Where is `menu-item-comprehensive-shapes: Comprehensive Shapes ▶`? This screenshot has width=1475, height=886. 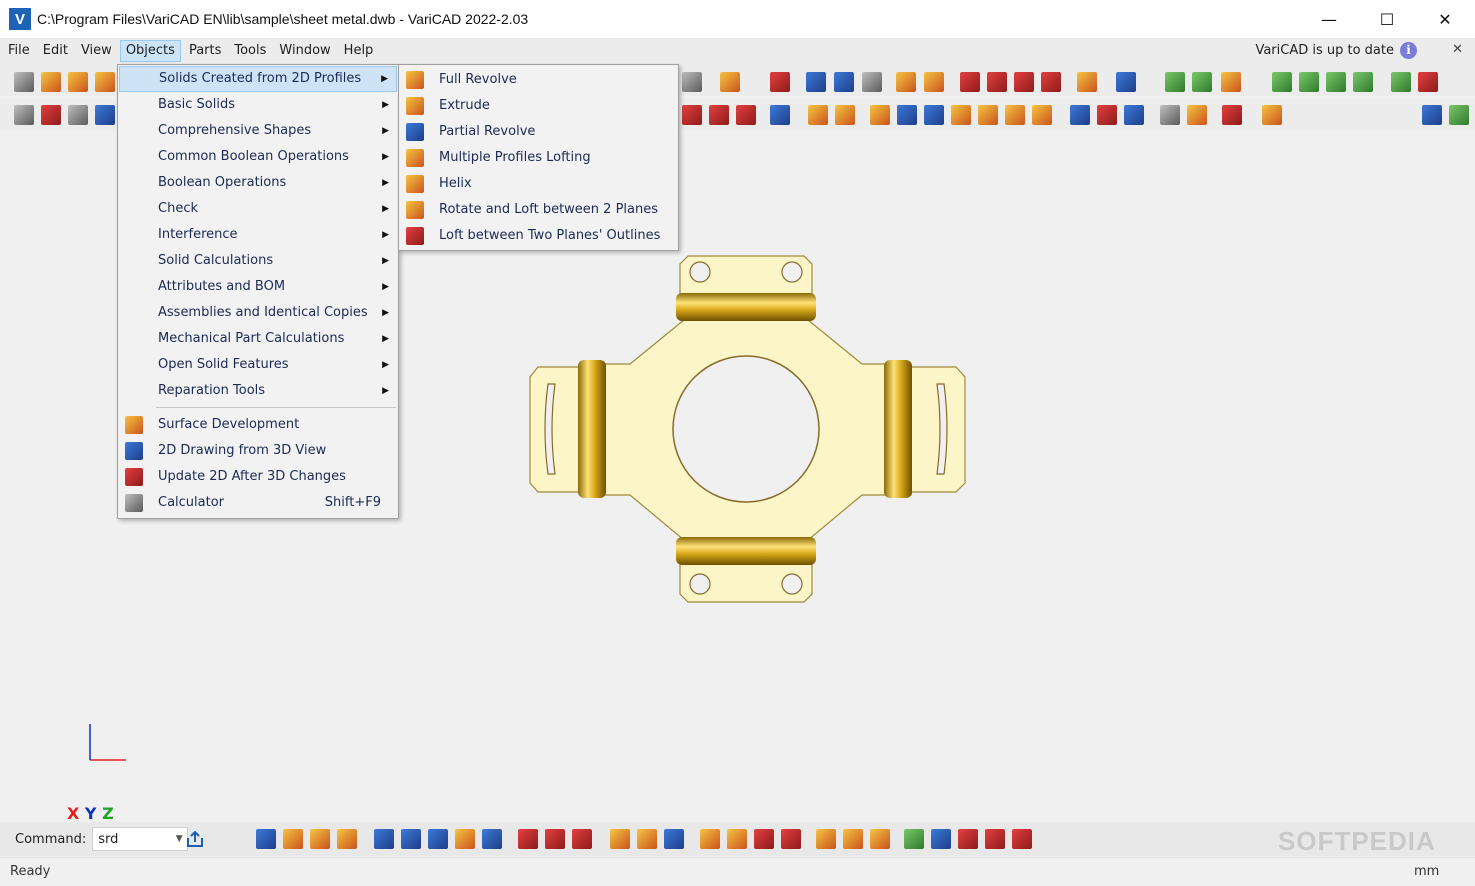
menu-item-comprehensive-shapes: Comprehensive Shapes ▶ is located at coordinates (258, 131).